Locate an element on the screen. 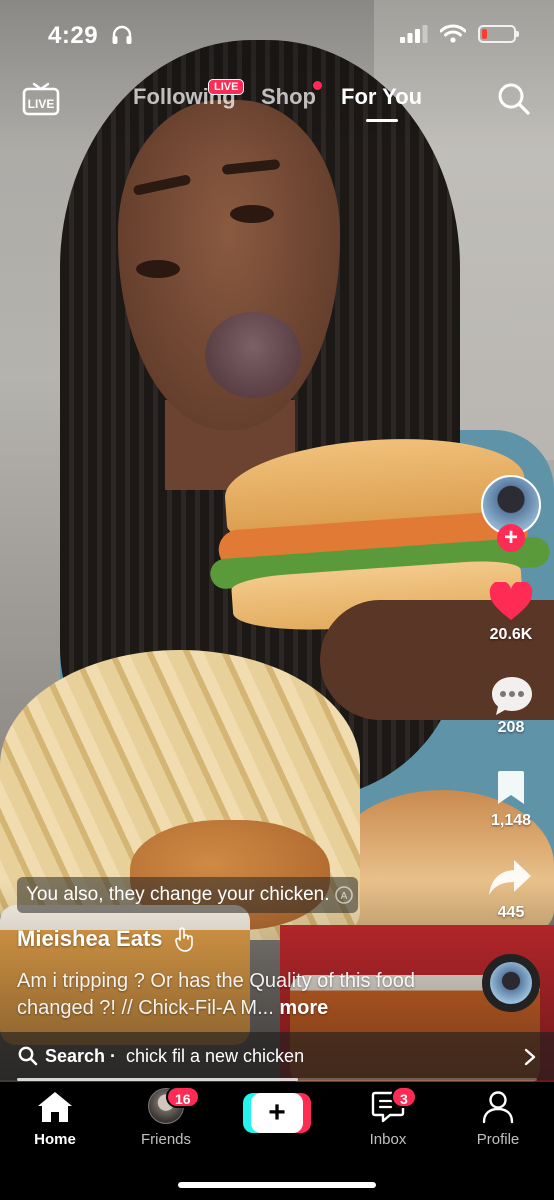 This screenshot has height=1200, width=554. home-icon is located at coordinates (55, 1107).